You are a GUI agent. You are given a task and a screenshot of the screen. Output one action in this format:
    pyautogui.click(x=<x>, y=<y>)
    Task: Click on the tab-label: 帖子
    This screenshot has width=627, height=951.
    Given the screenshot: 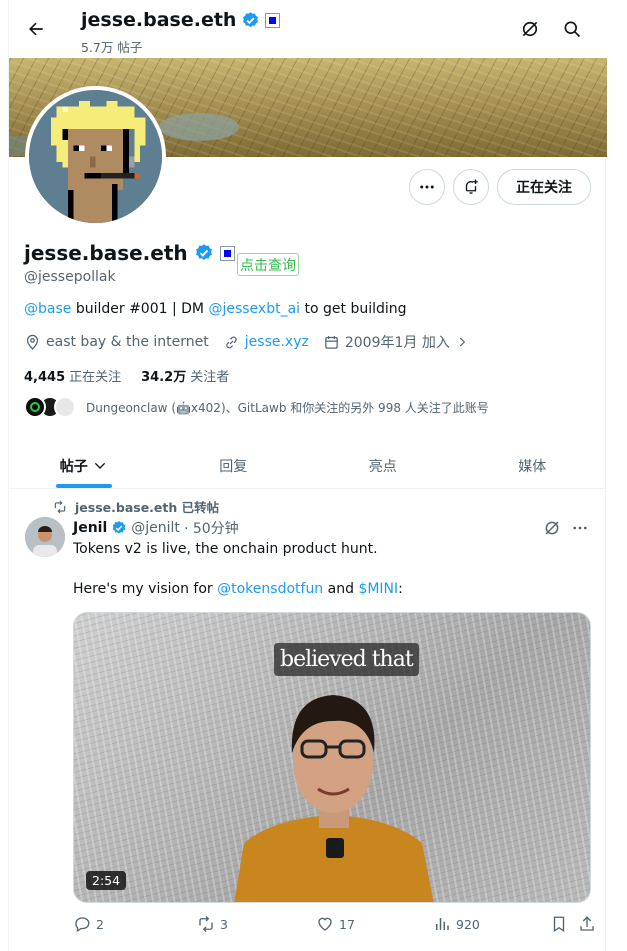 What is the action you would take?
    pyautogui.click(x=73, y=466)
    